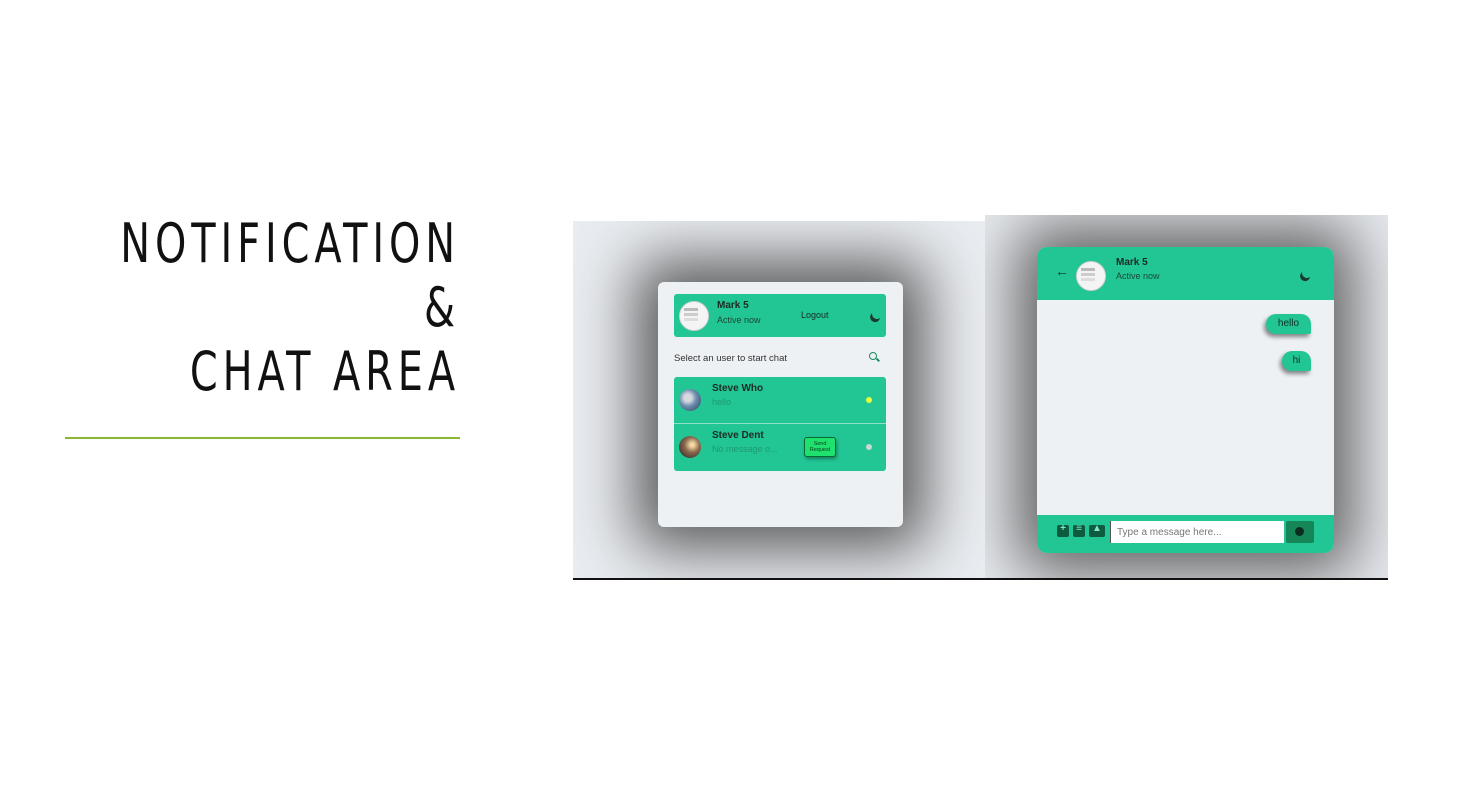  Describe the element at coordinates (1132, 262) in the screenshot. I see `chat-user-name: Mark 5` at that location.